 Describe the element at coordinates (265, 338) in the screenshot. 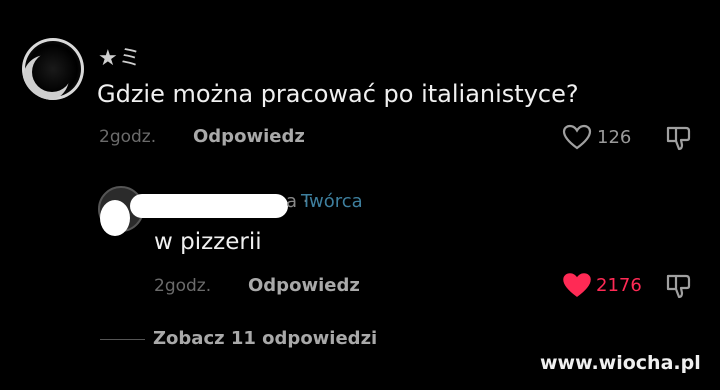

I see `view-replies-button: Zobacz 11 odpowiedzi` at that location.